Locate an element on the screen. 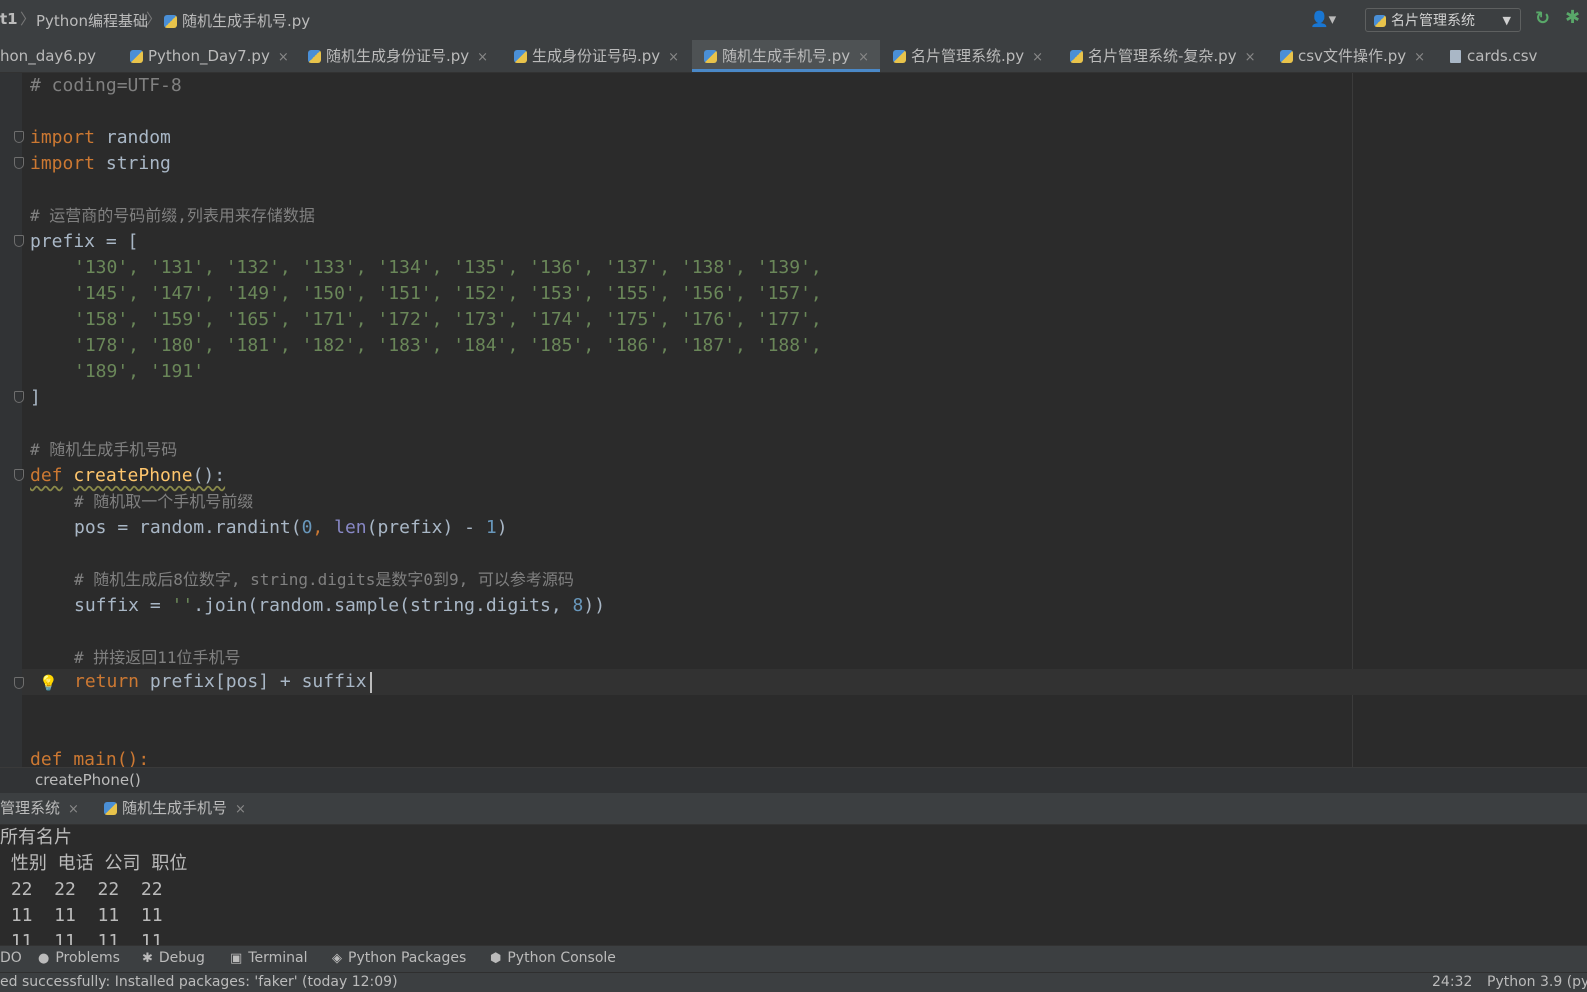  rerun-icon: ↻ is located at coordinates (1542, 18).